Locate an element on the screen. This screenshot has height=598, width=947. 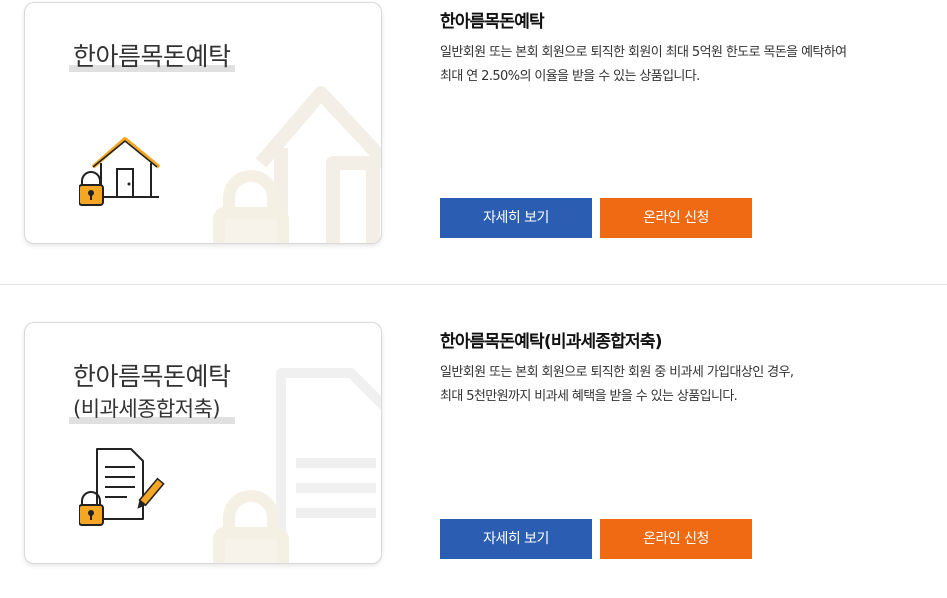
document-lock-icon is located at coordinates (122, 487).